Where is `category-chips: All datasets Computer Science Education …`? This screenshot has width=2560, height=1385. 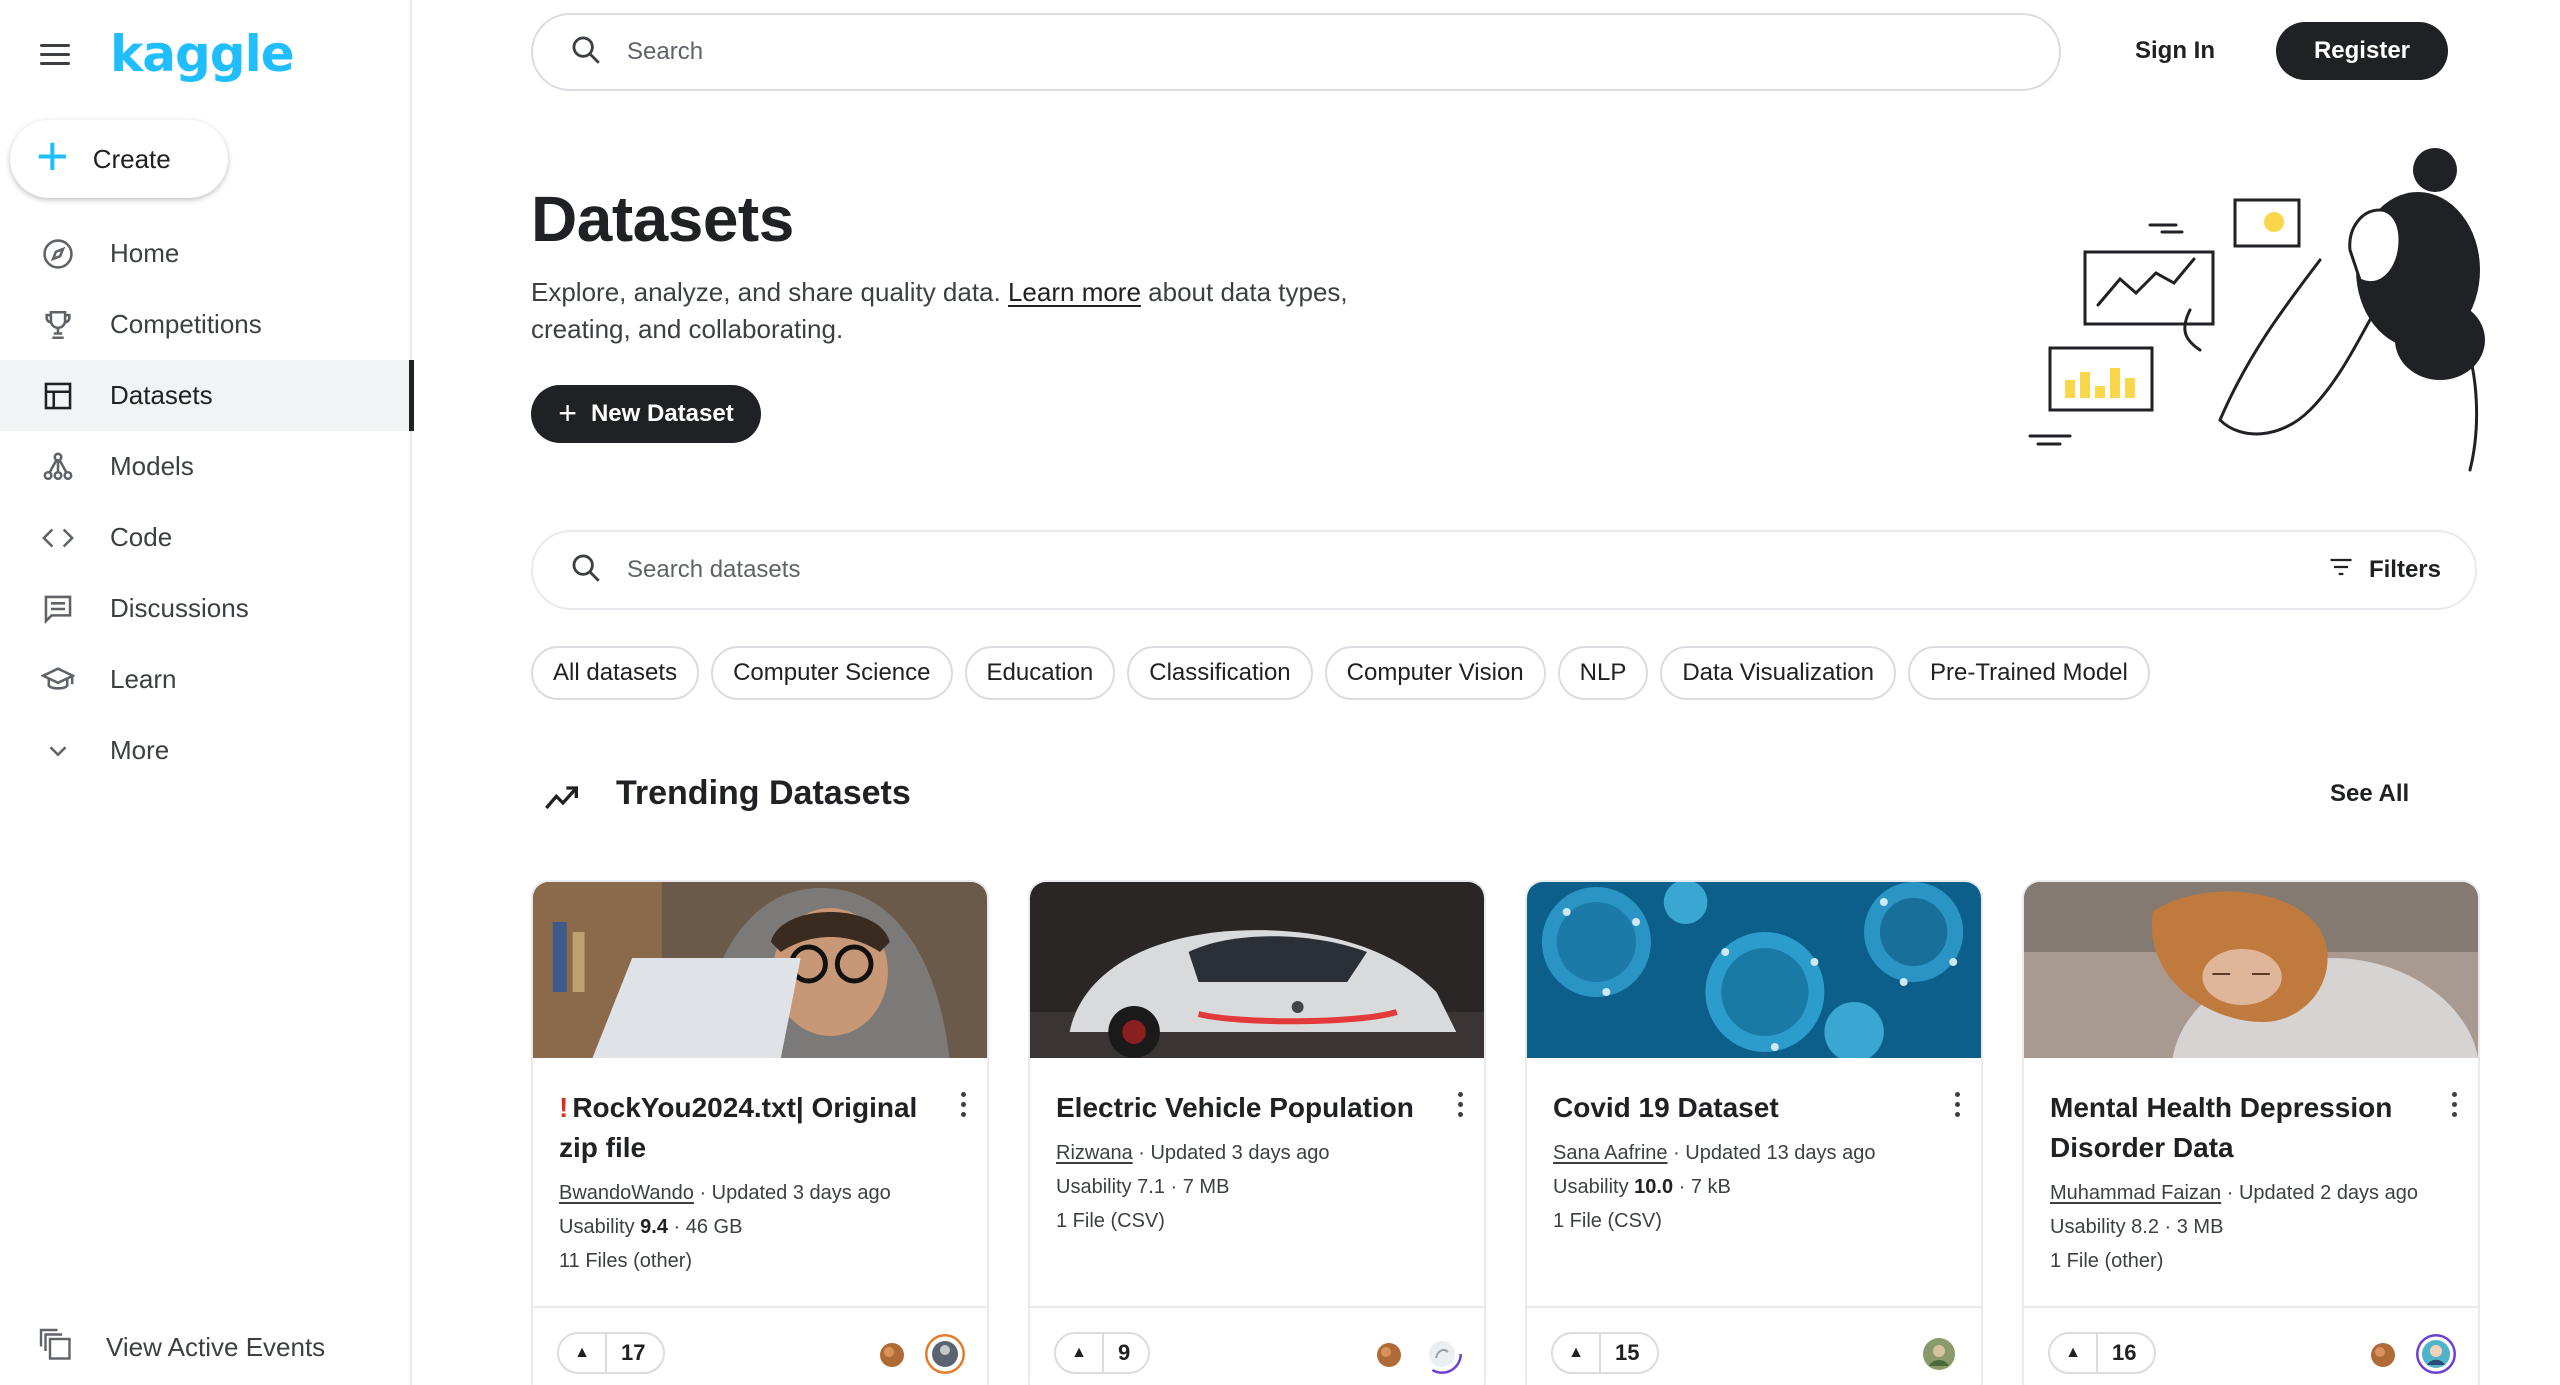 category-chips: All datasets Computer Science Education … is located at coordinates (1340, 673).